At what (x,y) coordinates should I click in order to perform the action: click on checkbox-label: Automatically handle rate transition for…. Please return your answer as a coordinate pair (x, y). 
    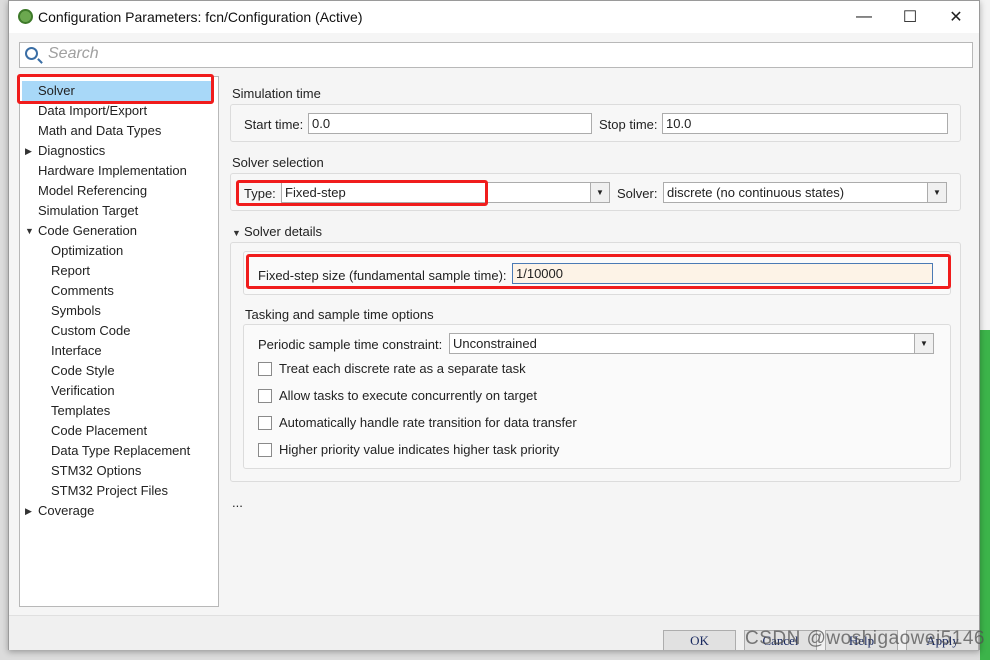
    Looking at the image, I should click on (428, 422).